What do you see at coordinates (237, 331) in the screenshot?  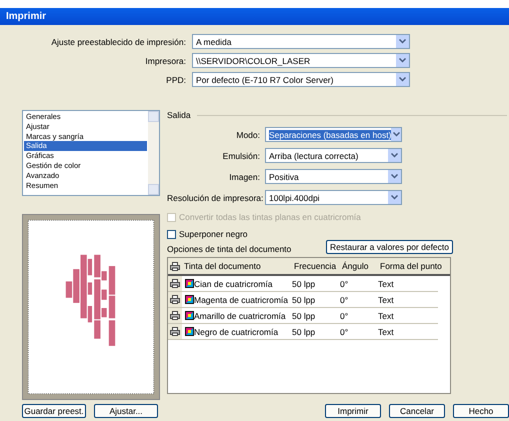 I see `table-cell-text: Negro de cuatricromía` at bounding box center [237, 331].